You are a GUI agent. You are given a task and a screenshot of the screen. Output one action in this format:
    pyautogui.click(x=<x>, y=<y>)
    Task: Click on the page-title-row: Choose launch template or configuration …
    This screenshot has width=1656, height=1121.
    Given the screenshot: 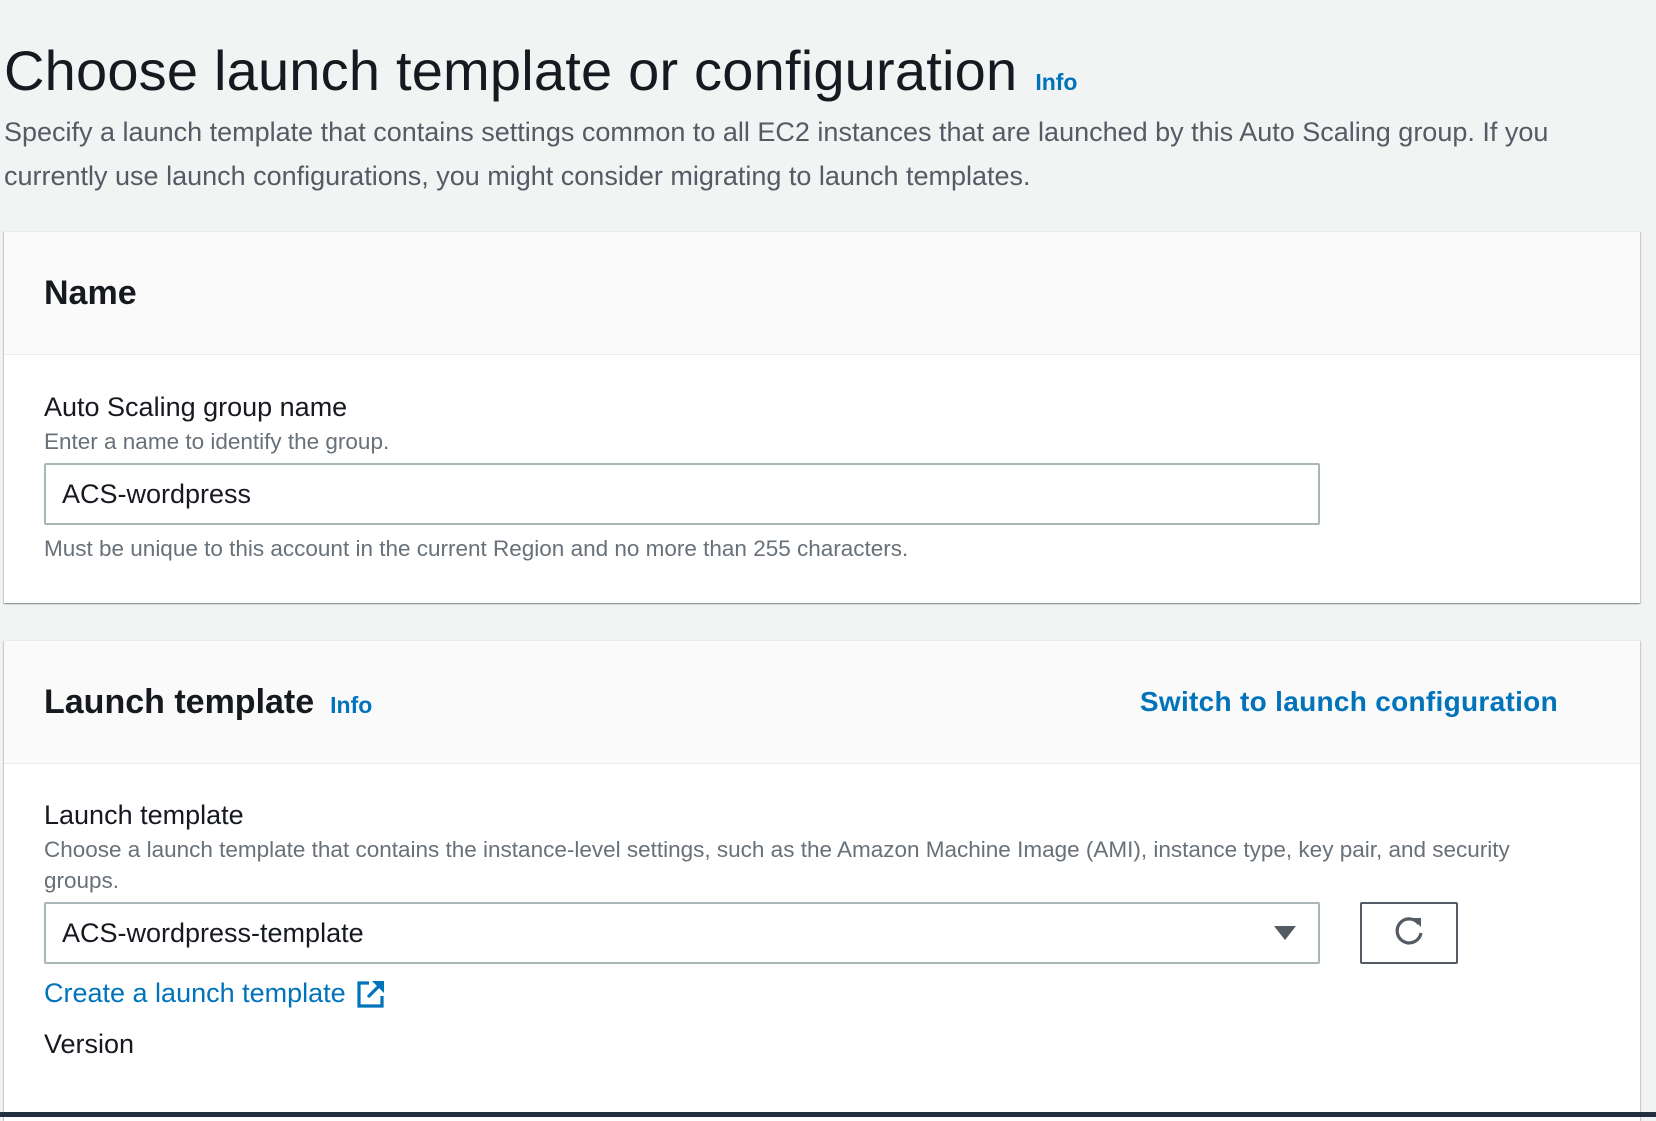 What is the action you would take?
    pyautogui.click(x=814, y=71)
    